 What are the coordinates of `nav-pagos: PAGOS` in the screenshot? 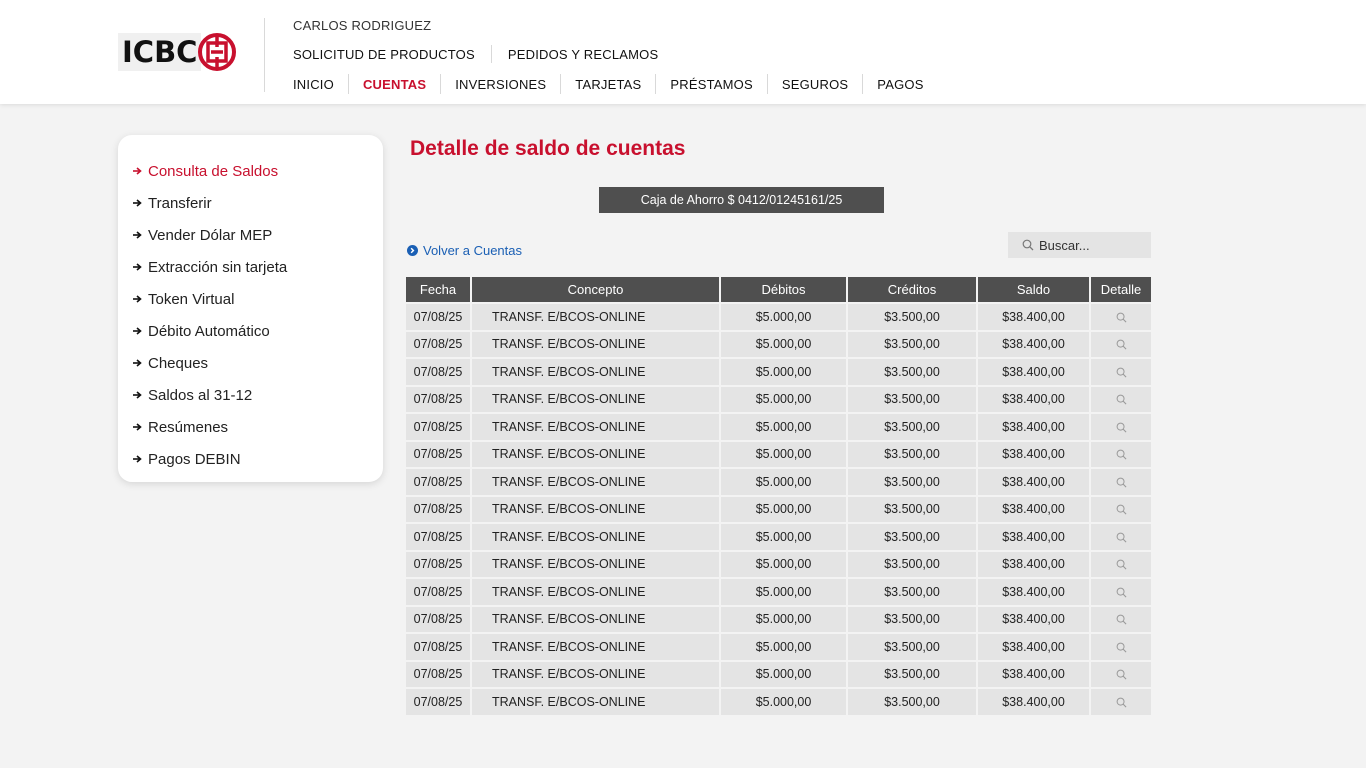 It's located at (900, 84).